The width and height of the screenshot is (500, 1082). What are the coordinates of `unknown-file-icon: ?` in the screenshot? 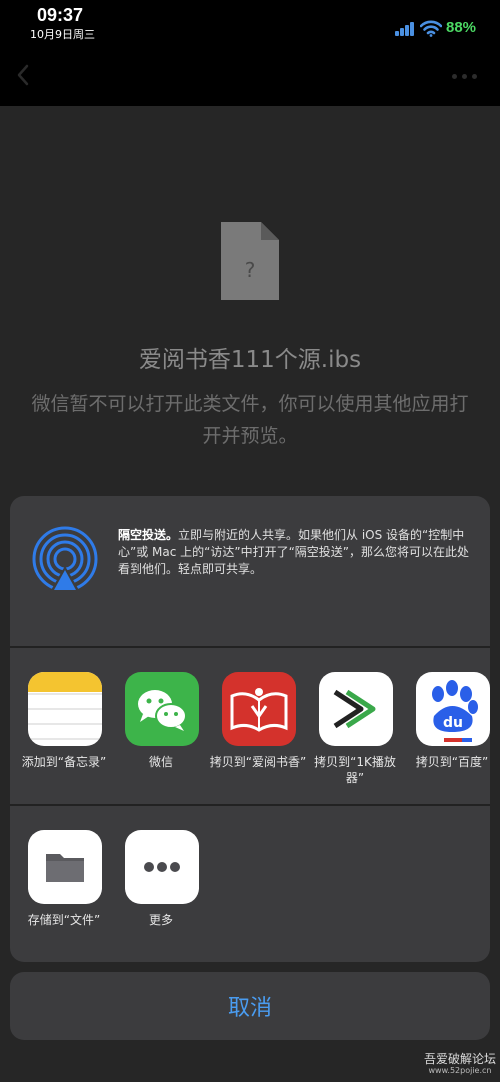 It's located at (250, 261).